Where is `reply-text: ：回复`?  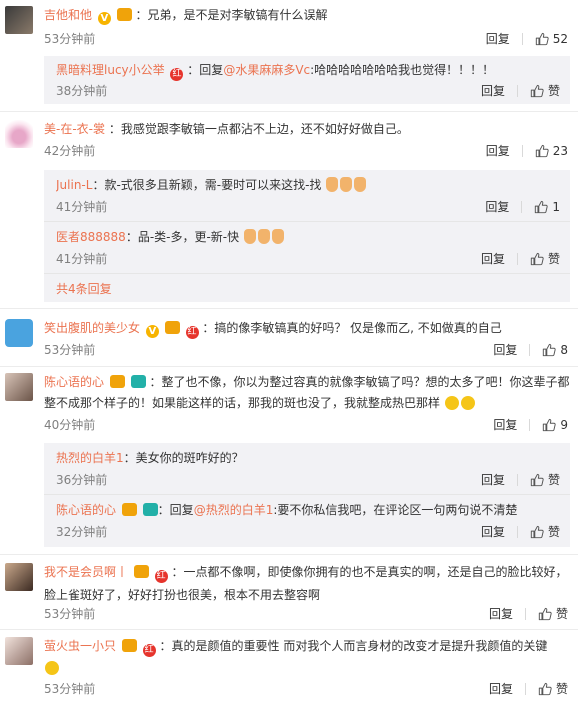 reply-text: ：回复 is located at coordinates (175, 510).